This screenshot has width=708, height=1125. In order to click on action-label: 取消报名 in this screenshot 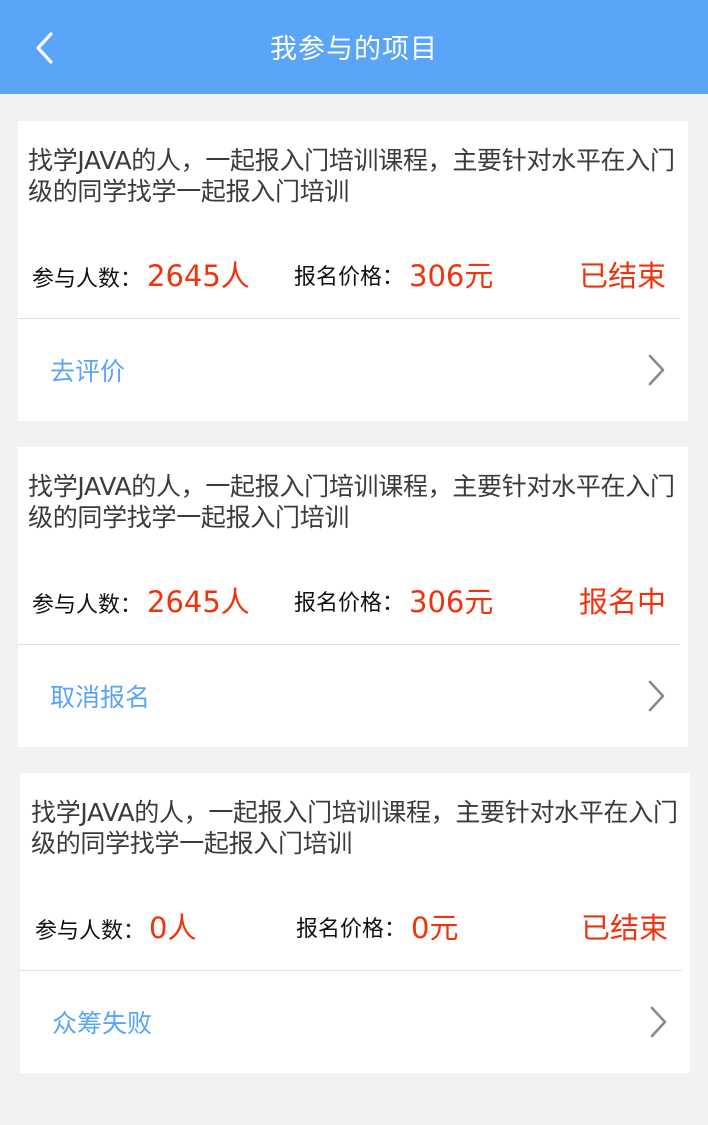, I will do `click(100, 697)`.